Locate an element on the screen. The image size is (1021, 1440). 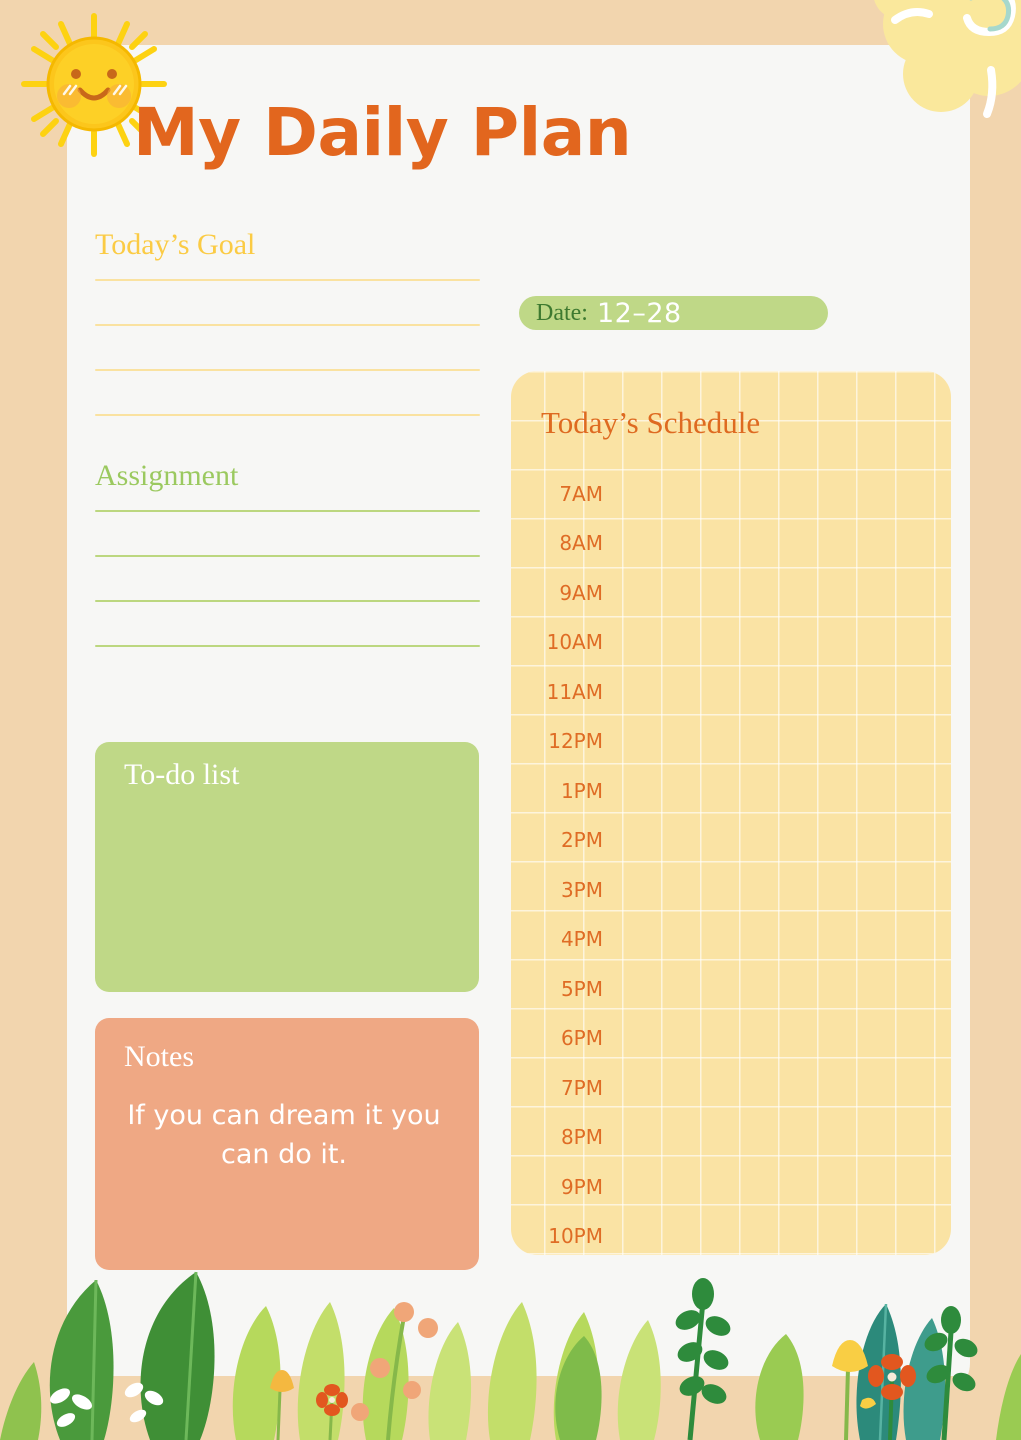
schedule-slot-label: 7PM is located at coordinates (581, 1087).